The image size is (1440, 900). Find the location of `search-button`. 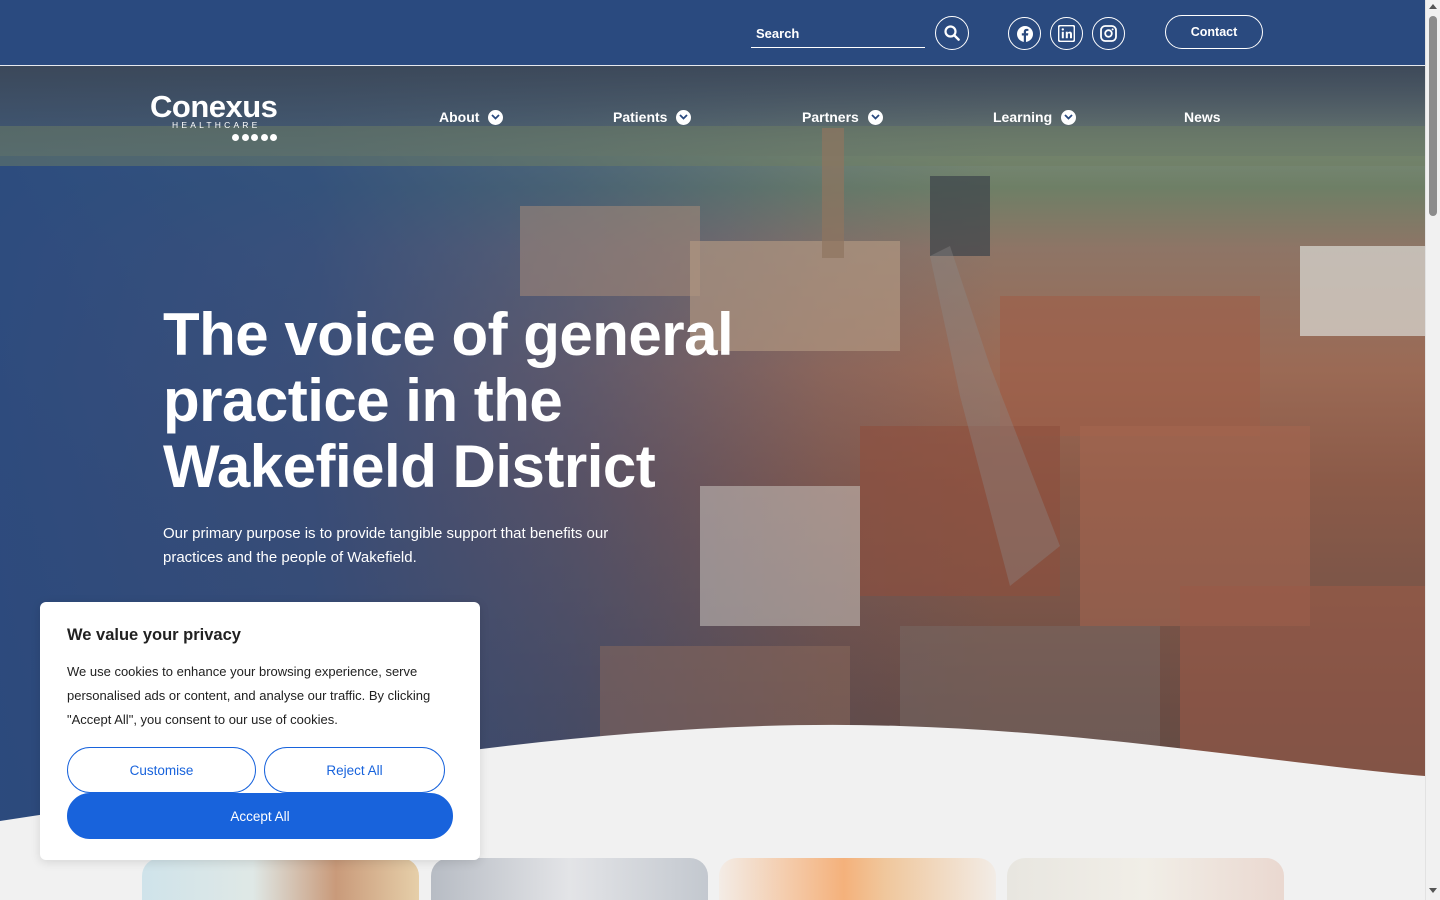

search-button is located at coordinates (952, 33).